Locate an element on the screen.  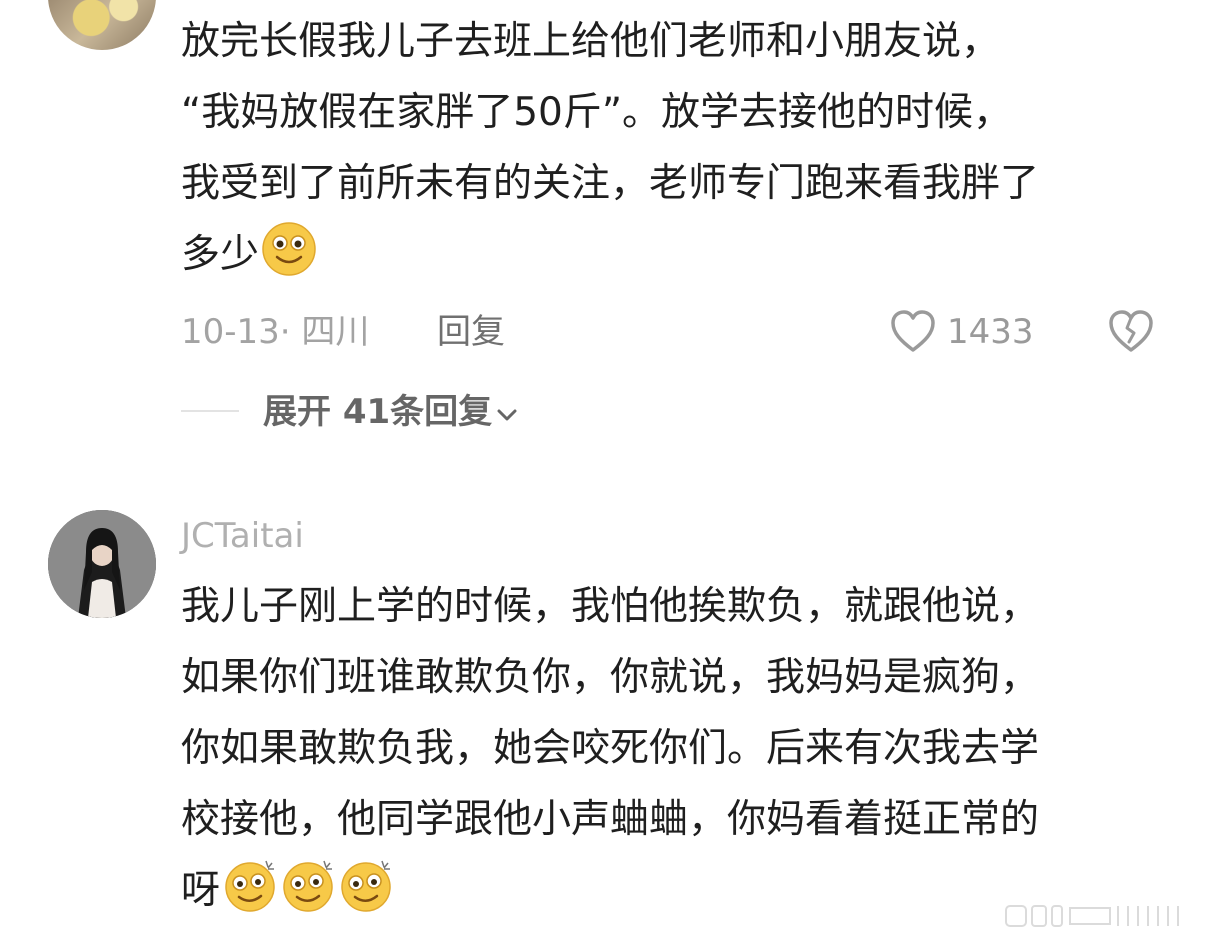
comment-date-location: 10-13· 四川 is located at coordinates (275, 332).